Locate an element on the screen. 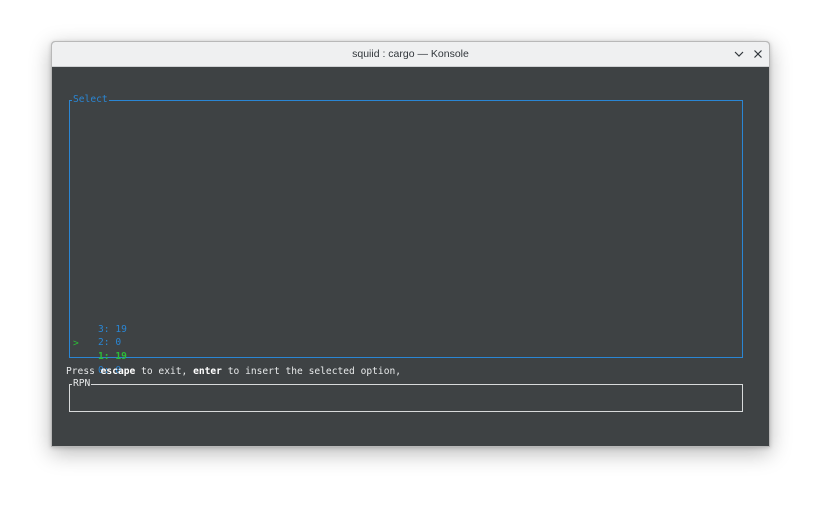 This screenshot has width=819, height=506. enter-key-hint: enter is located at coordinates (207, 371).